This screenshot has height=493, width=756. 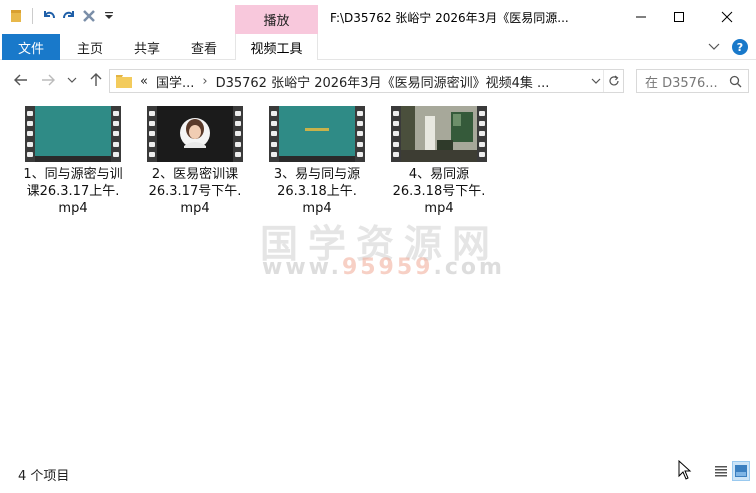 What do you see at coordinates (740, 47) in the screenshot?
I see `help-icon: ?` at bounding box center [740, 47].